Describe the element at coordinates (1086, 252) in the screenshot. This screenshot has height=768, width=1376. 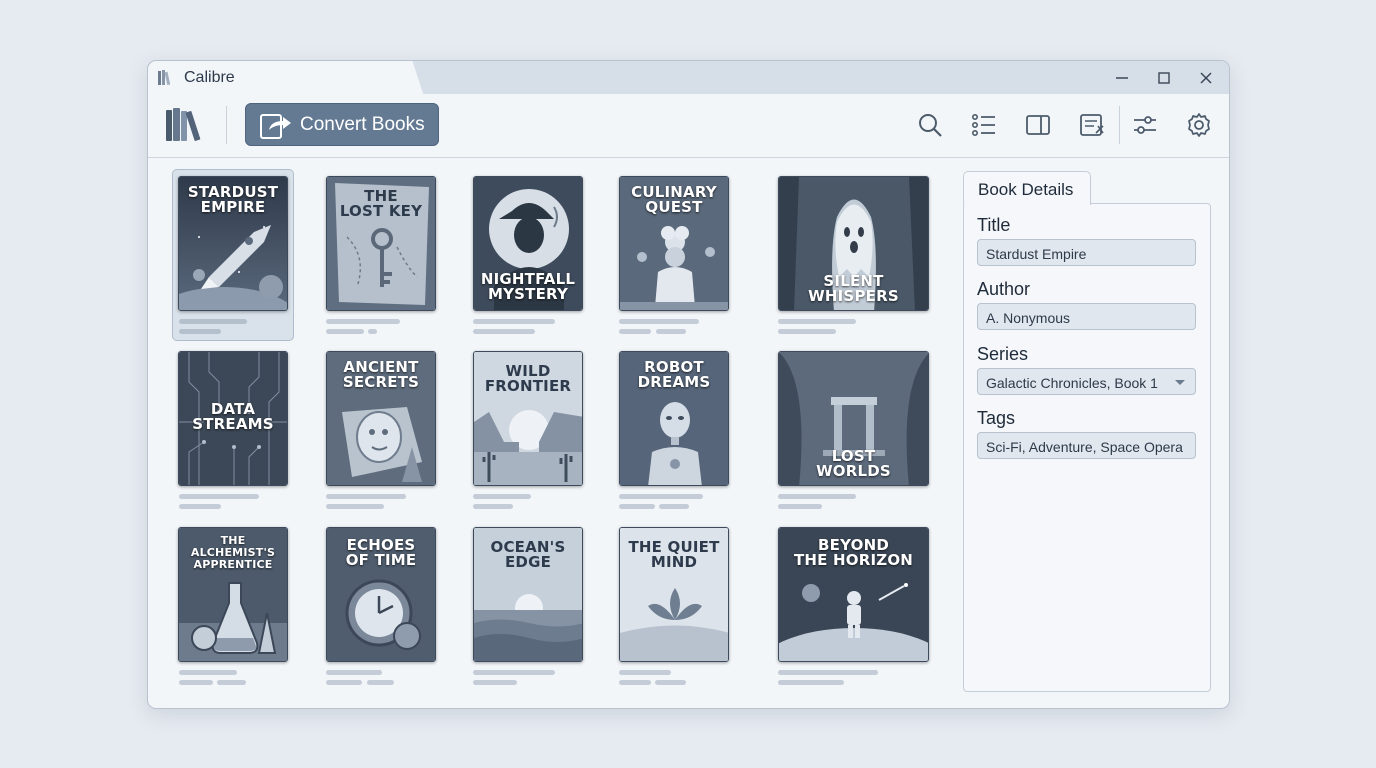
I see `title-field: Stardust Empire` at that location.